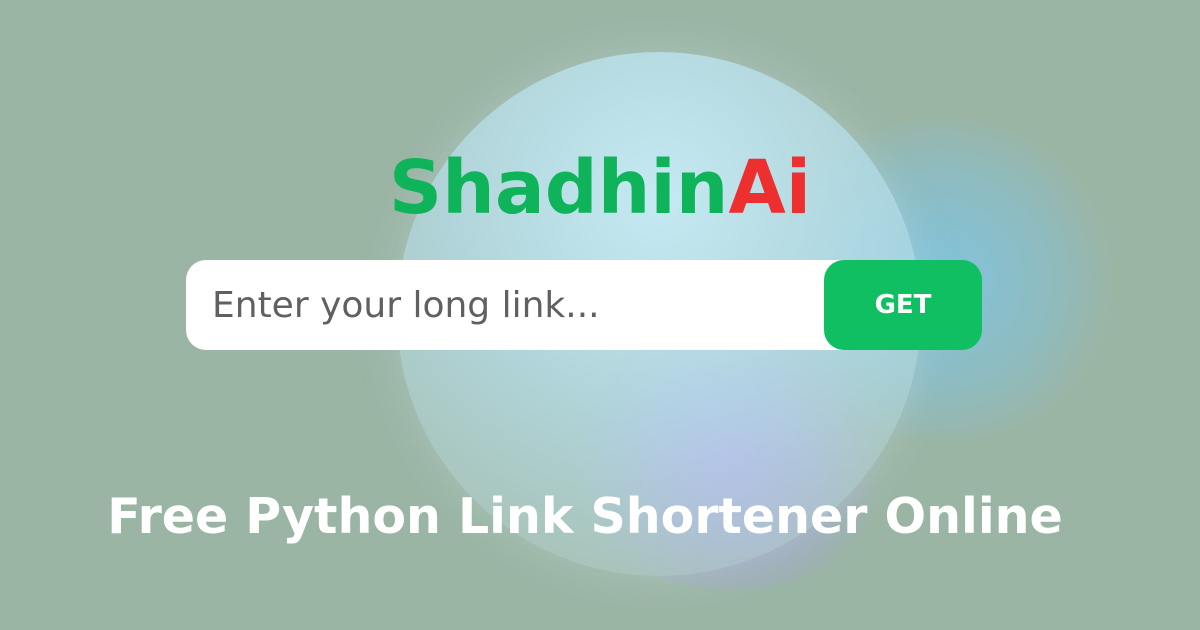 Image resolution: width=1200 pixels, height=630 pixels. What do you see at coordinates (496, 305) in the screenshot?
I see `long-link-input` at bounding box center [496, 305].